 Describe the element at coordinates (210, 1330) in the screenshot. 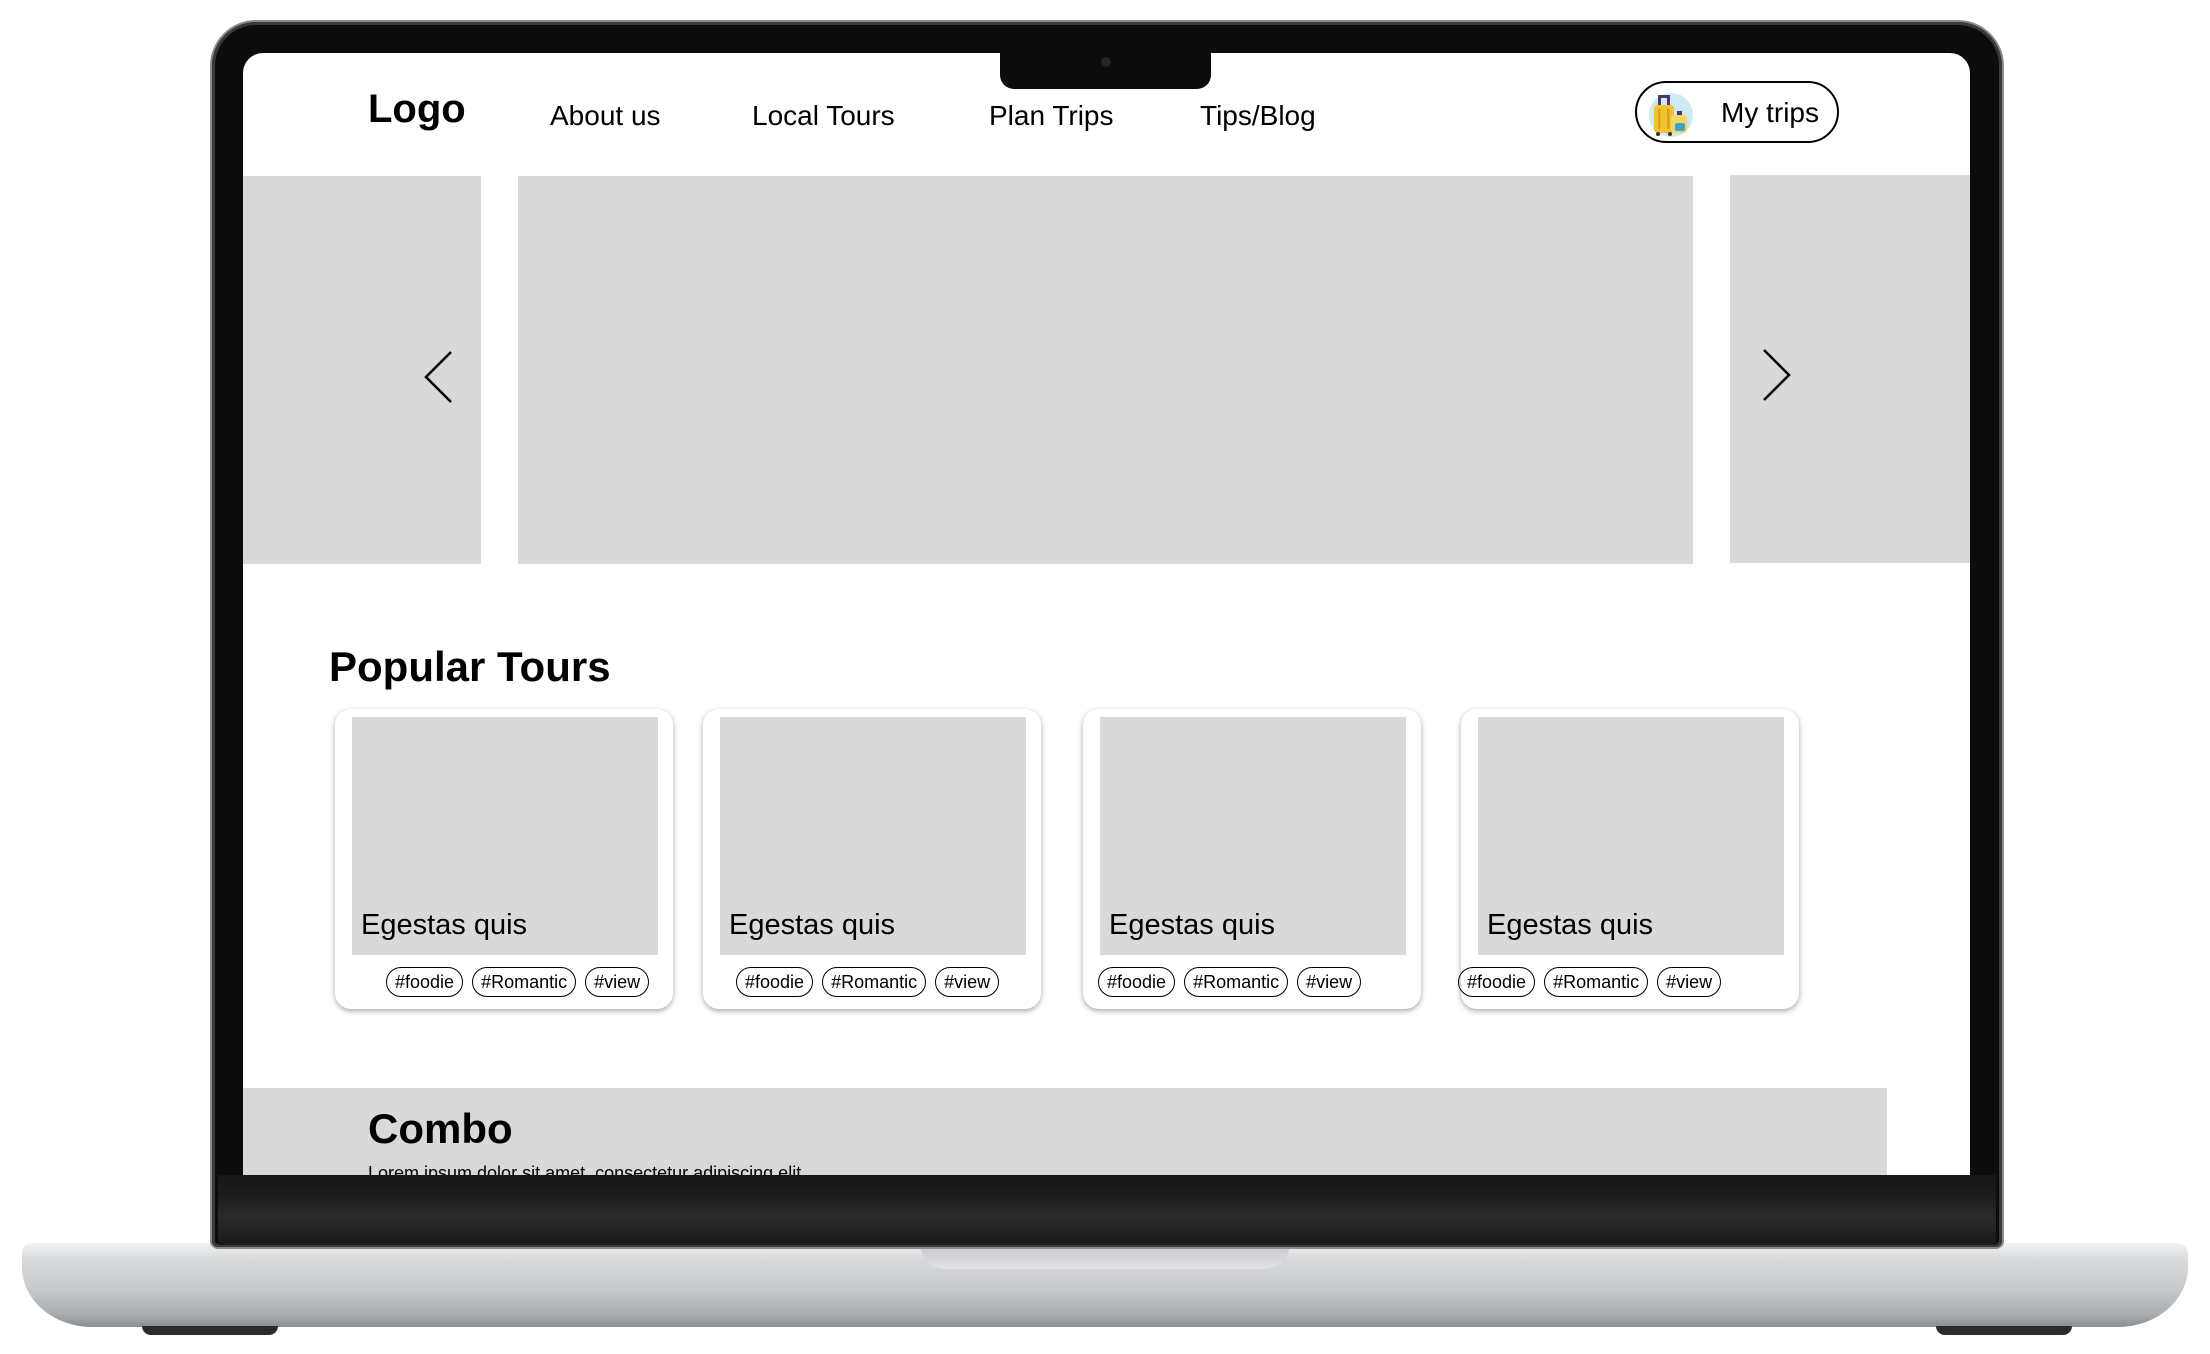

I see `laptop-foot-left` at that location.